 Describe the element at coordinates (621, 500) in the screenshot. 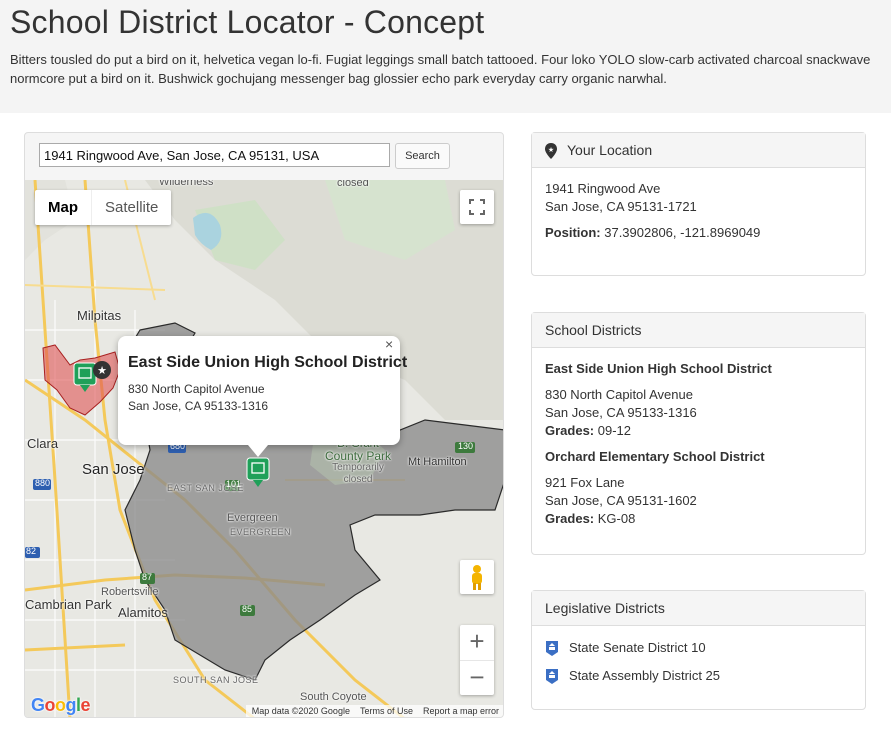

I see `district-city: San Jose, CA 95131-1602` at that location.